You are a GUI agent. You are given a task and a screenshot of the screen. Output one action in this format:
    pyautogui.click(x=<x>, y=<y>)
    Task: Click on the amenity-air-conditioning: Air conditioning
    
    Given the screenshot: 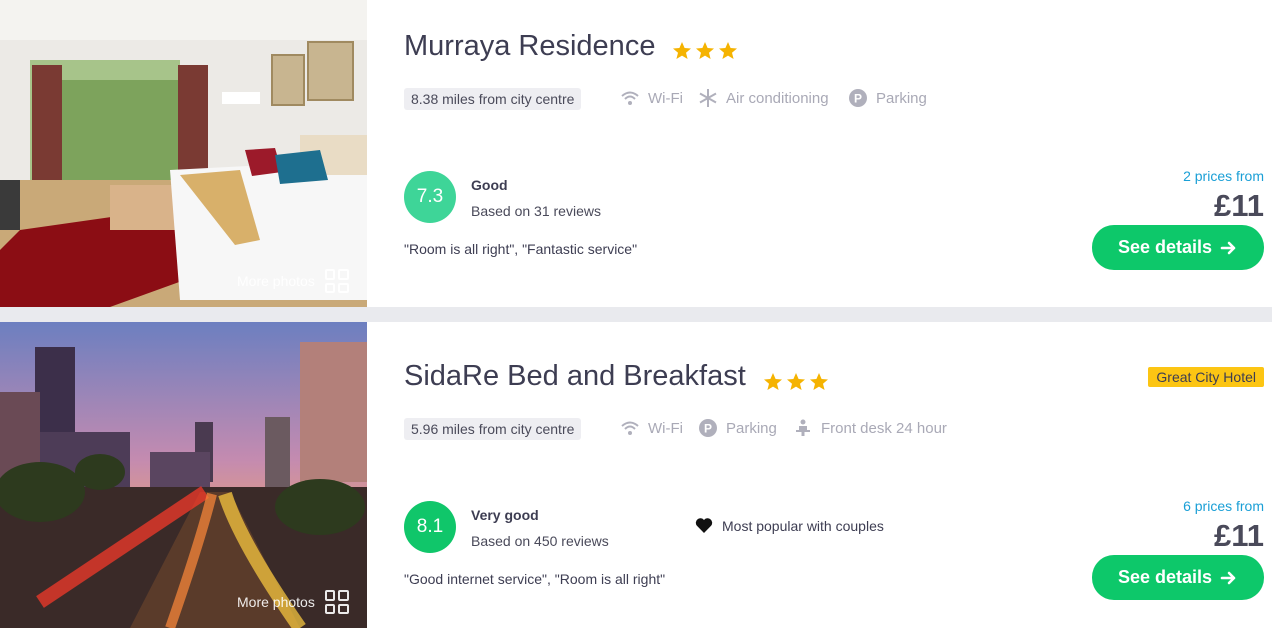 What is the action you would take?
    pyautogui.click(x=763, y=98)
    